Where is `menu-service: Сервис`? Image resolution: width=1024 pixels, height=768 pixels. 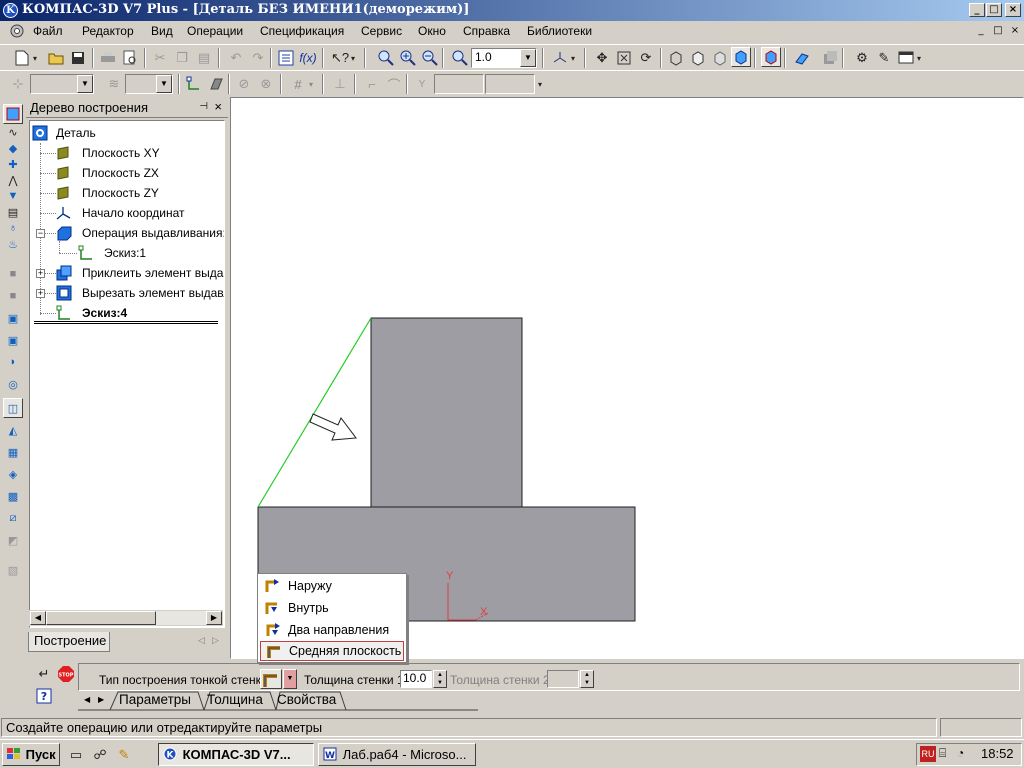 menu-service: Сервис is located at coordinates (381, 31).